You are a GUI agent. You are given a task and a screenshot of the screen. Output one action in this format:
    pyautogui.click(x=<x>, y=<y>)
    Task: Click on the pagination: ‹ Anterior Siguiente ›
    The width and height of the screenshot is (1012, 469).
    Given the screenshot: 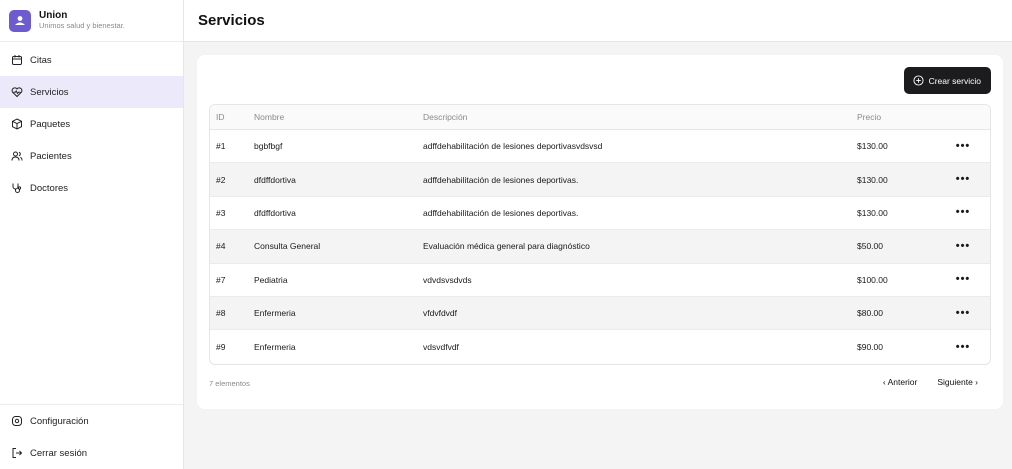 What is the action you would take?
    pyautogui.click(x=930, y=382)
    